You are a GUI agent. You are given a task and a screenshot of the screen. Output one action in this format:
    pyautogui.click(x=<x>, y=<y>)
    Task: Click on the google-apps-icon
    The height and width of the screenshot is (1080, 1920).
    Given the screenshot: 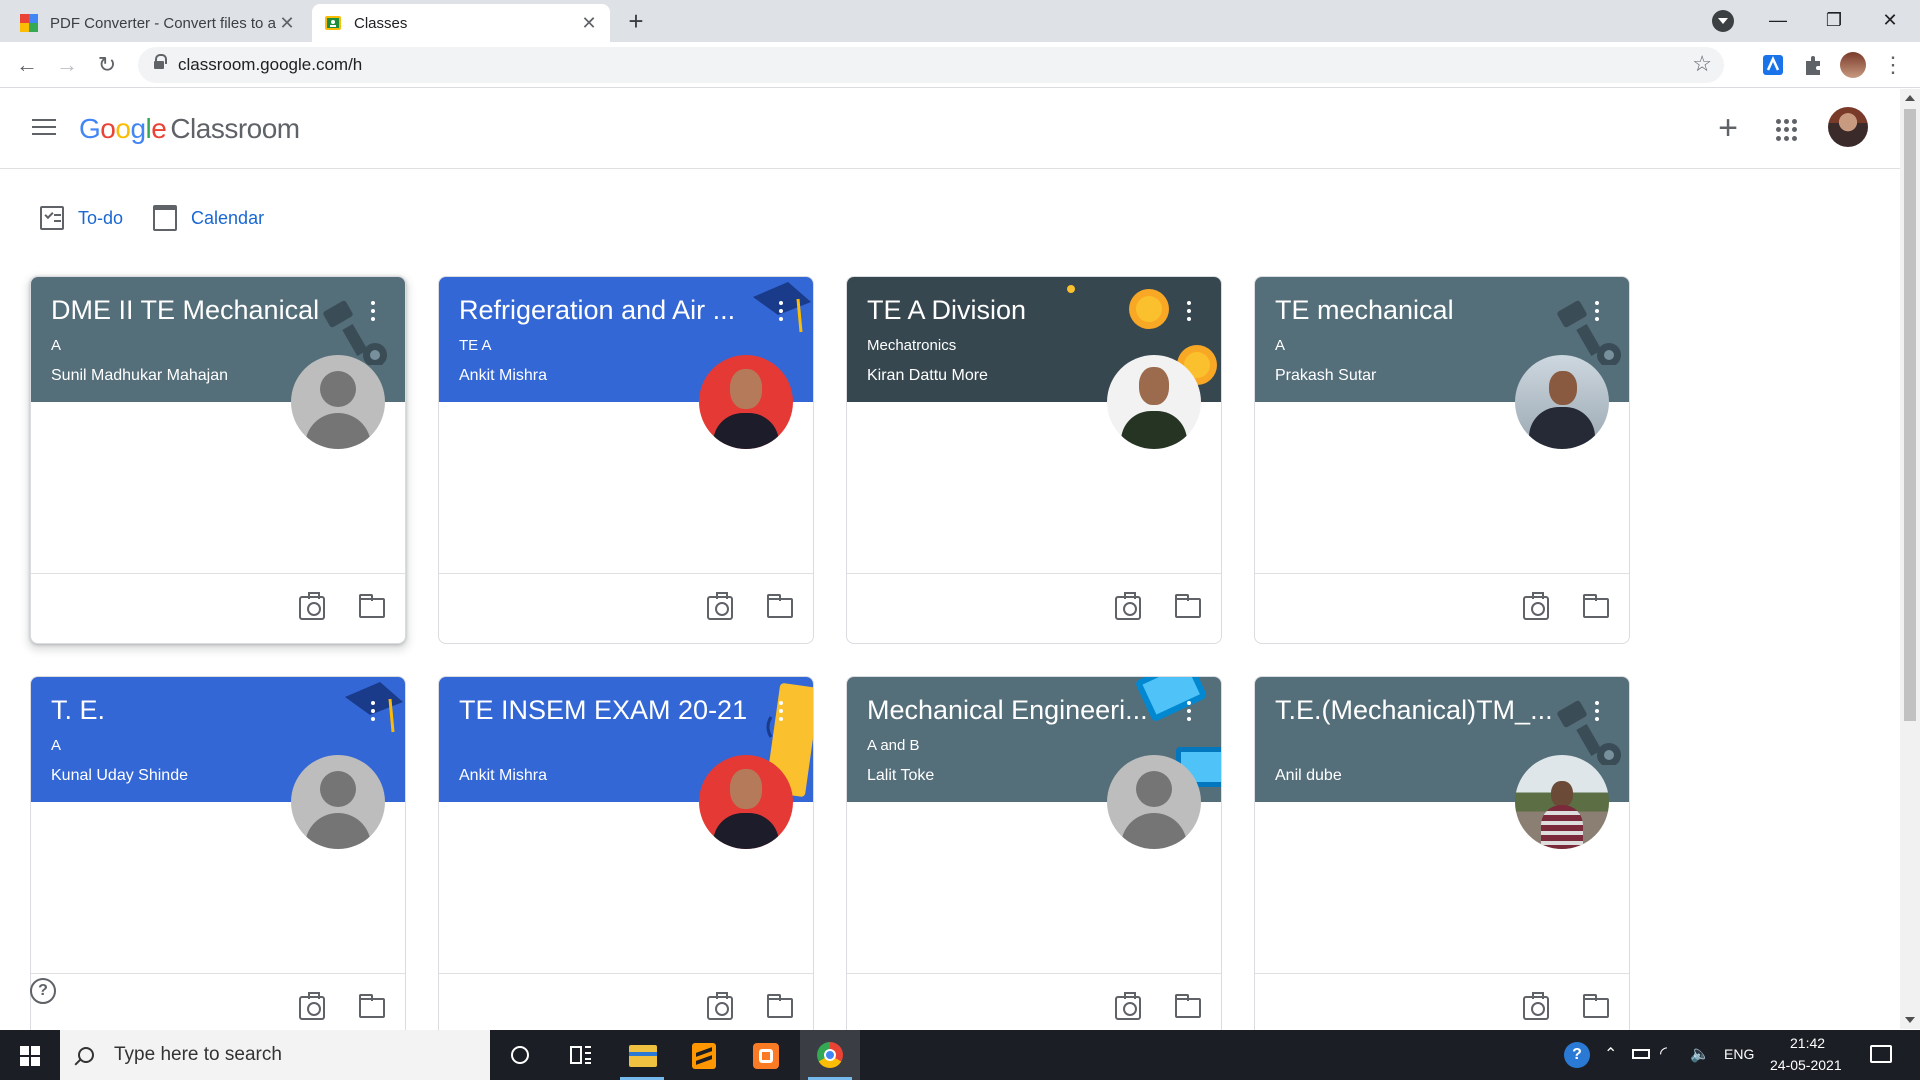 What is the action you would take?
    pyautogui.click(x=1787, y=130)
    